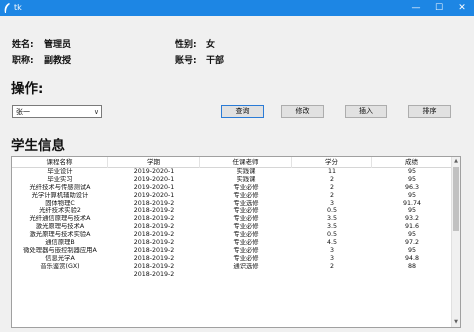  Describe the element at coordinates (232, 251) in the screenshot. I see `table-row: 微处理器与嵌控制器应用A 2018-2019-2 专业必修 3 95` at that location.